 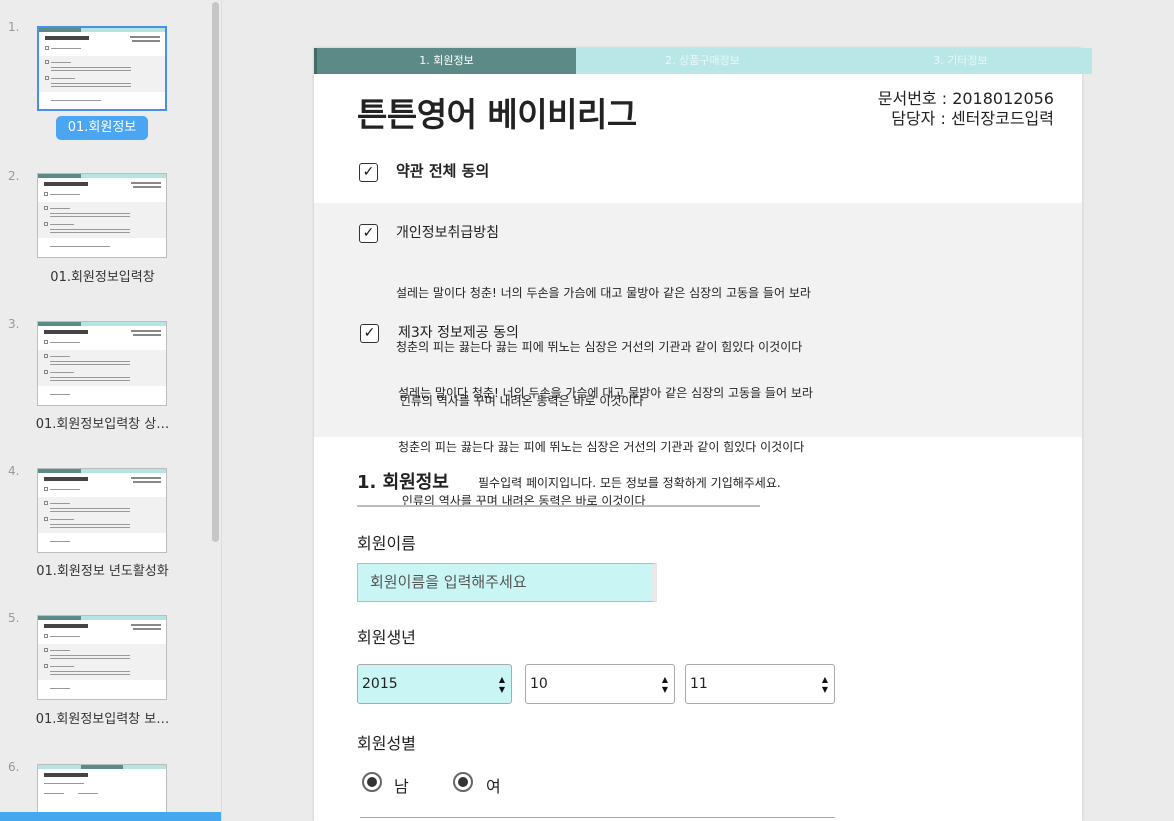 What do you see at coordinates (386, 543) in the screenshot?
I see `name-label: 회원이름` at bounding box center [386, 543].